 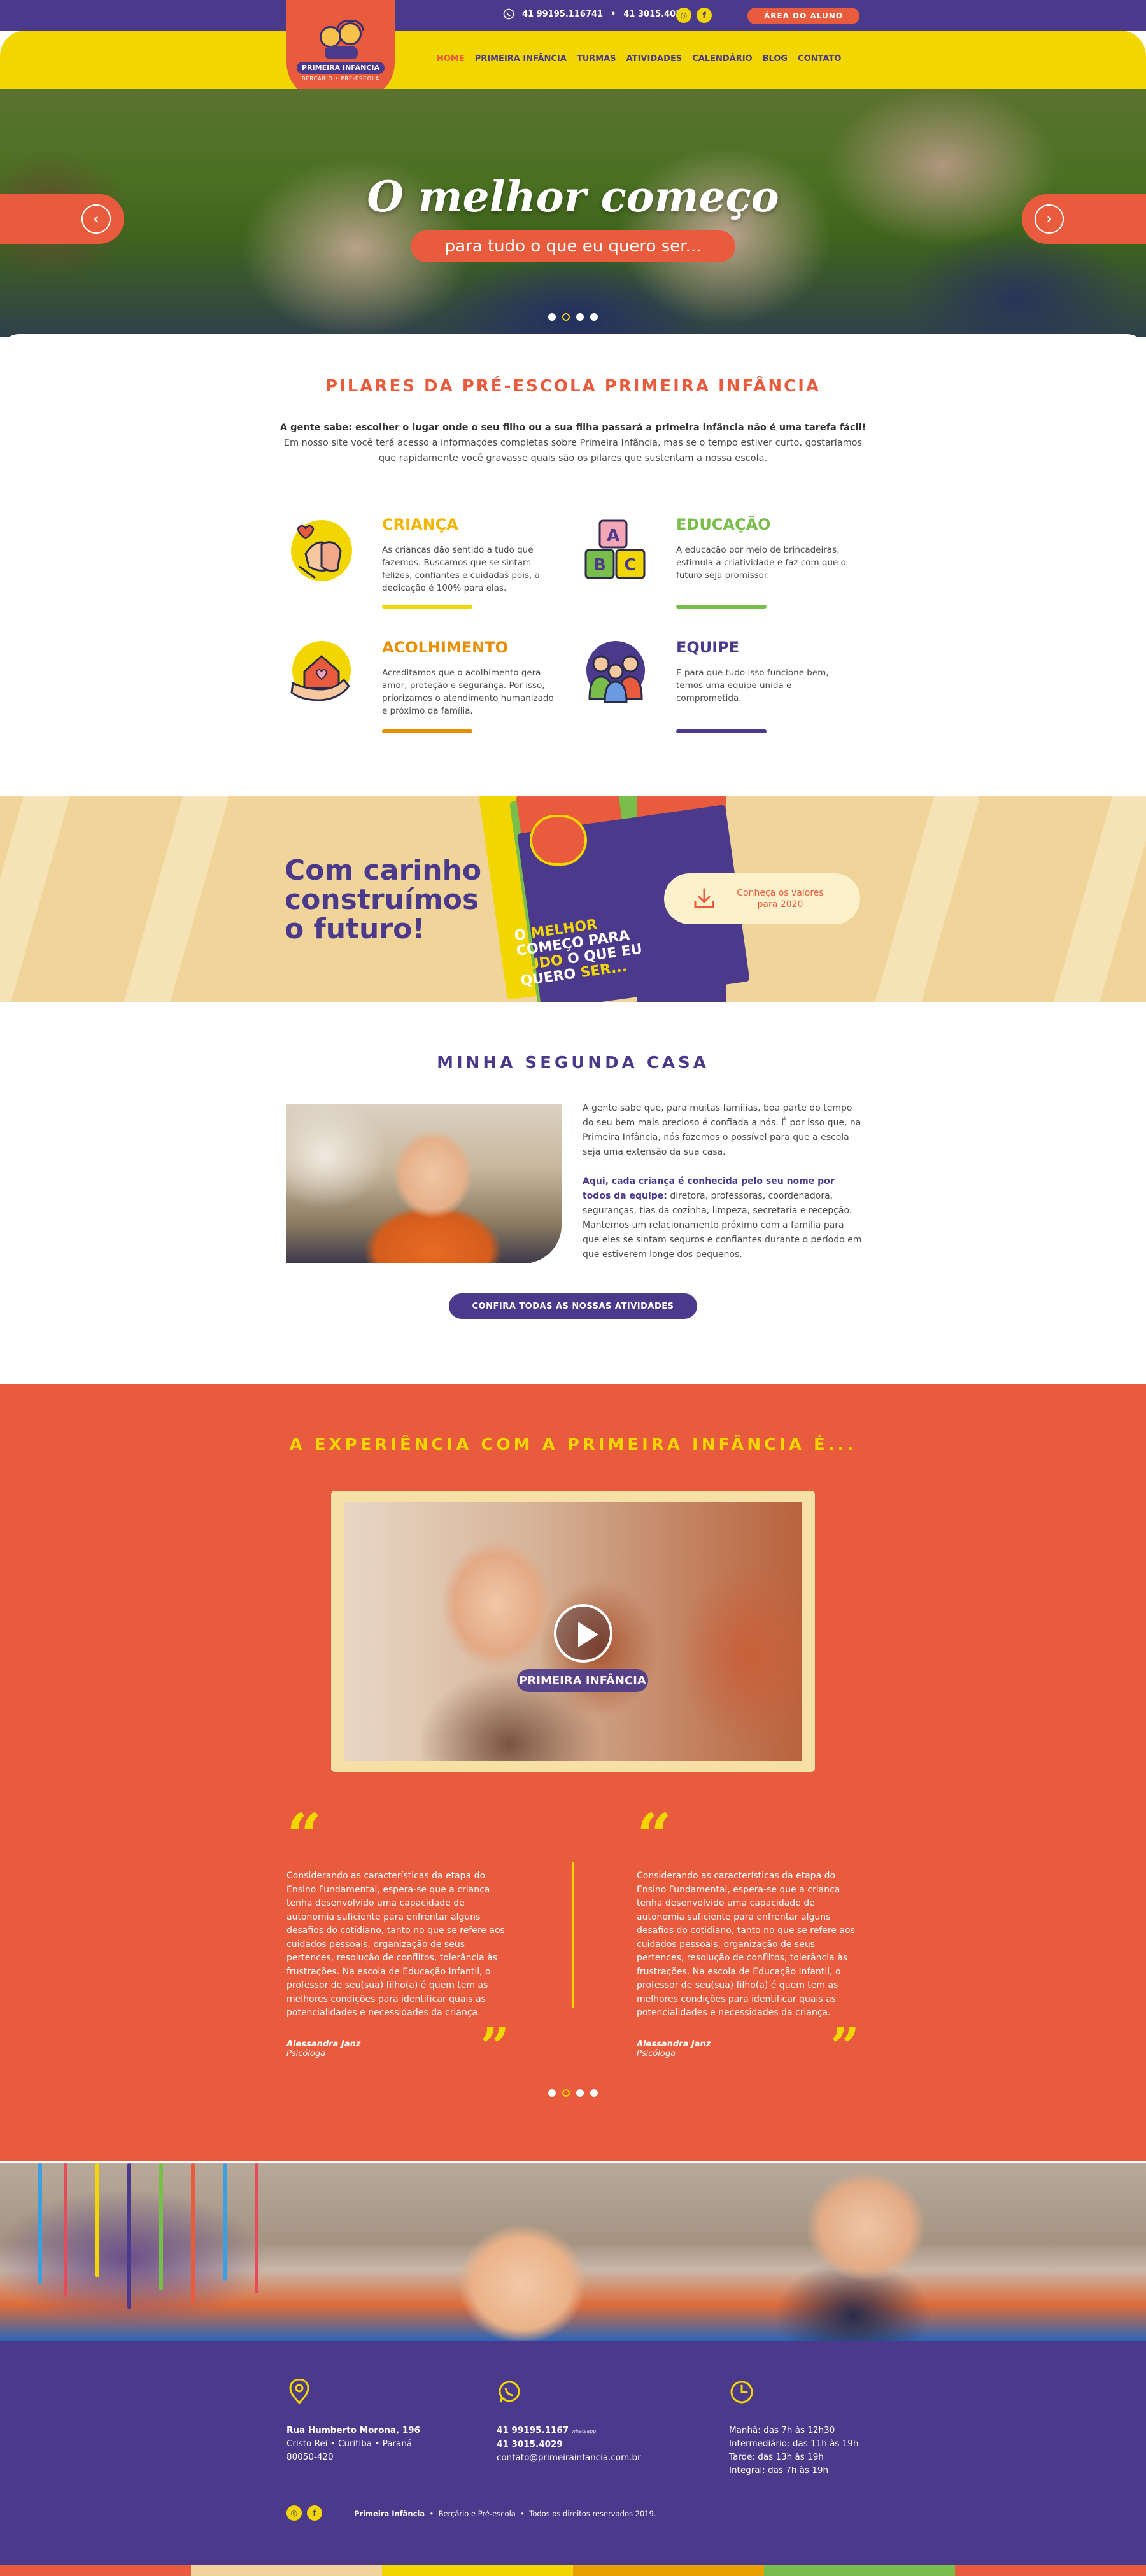 What do you see at coordinates (390, 2514) in the screenshot?
I see `footer-brand: Primeira Infância` at bounding box center [390, 2514].